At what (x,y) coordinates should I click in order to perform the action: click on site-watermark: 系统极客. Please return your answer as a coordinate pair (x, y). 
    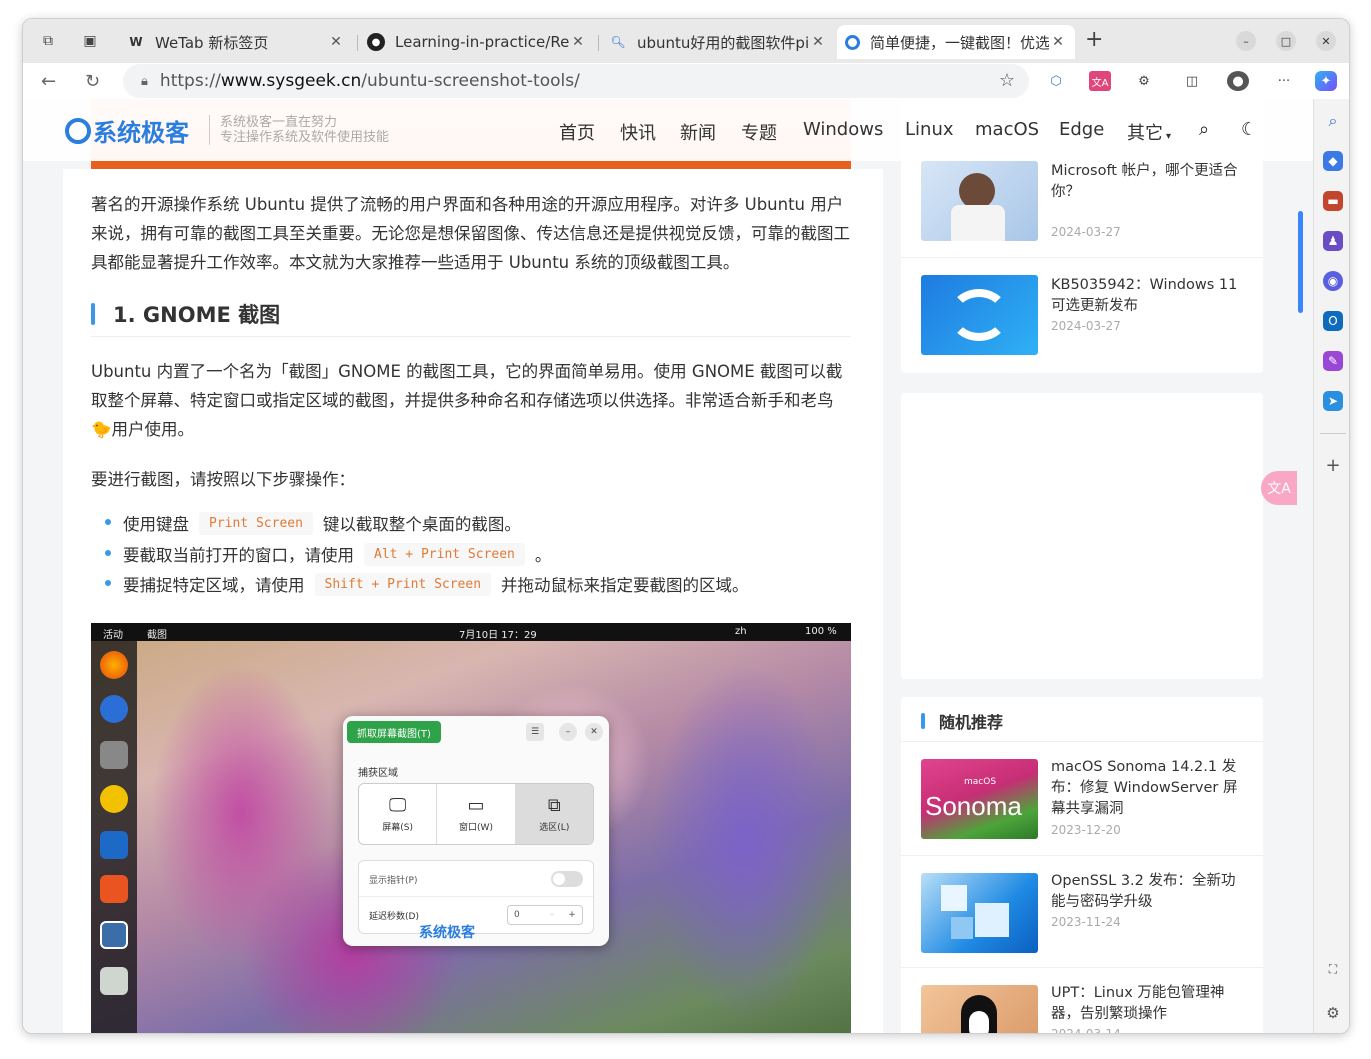
    Looking at the image, I should click on (447, 933).